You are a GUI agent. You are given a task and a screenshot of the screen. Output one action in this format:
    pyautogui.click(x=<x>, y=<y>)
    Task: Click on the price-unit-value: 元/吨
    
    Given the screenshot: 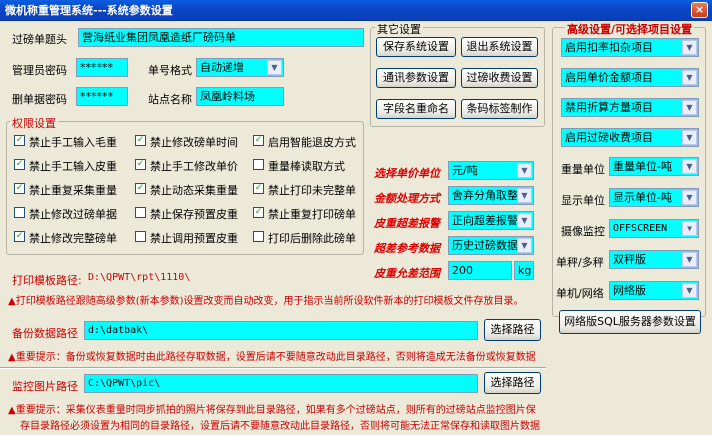 What is the action you would take?
    pyautogui.click(x=465, y=170)
    